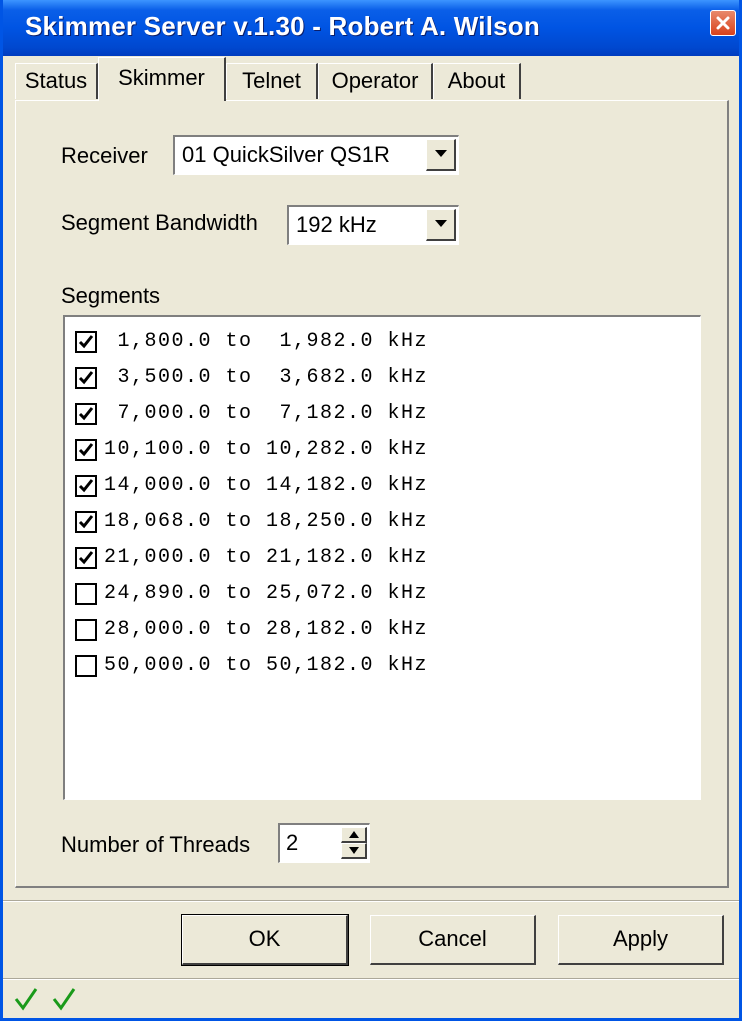 This screenshot has width=742, height=1021. I want to click on tab-about-label: About, so click(476, 80).